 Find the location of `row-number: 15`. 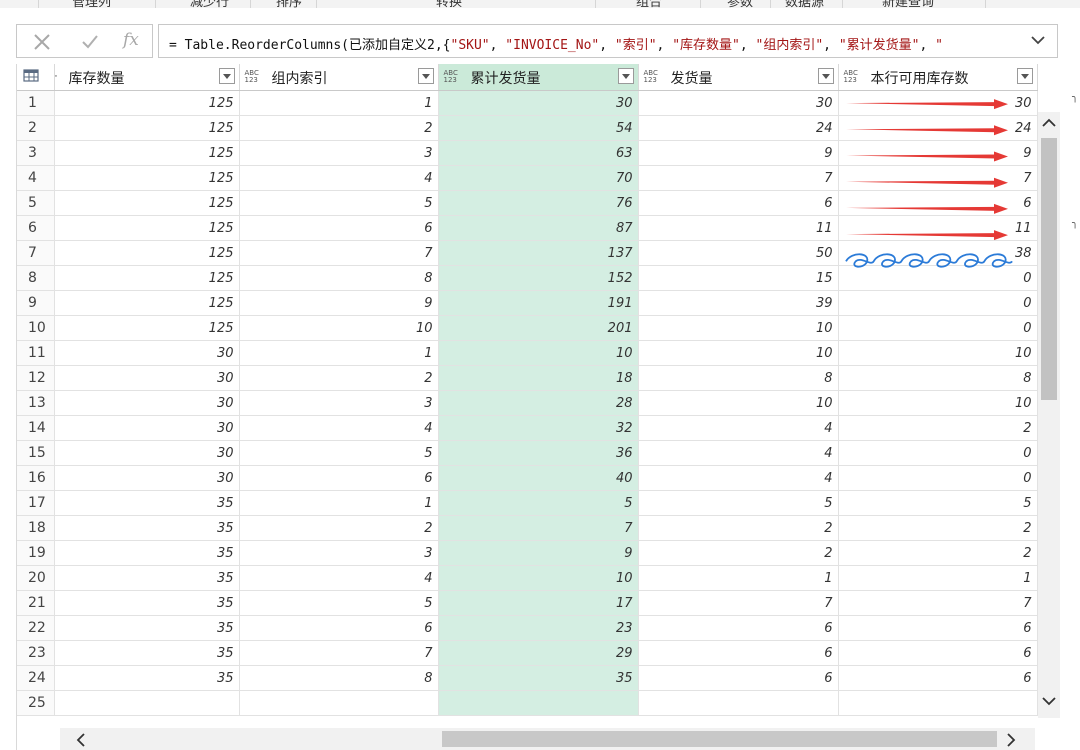

row-number: 15 is located at coordinates (36, 453).